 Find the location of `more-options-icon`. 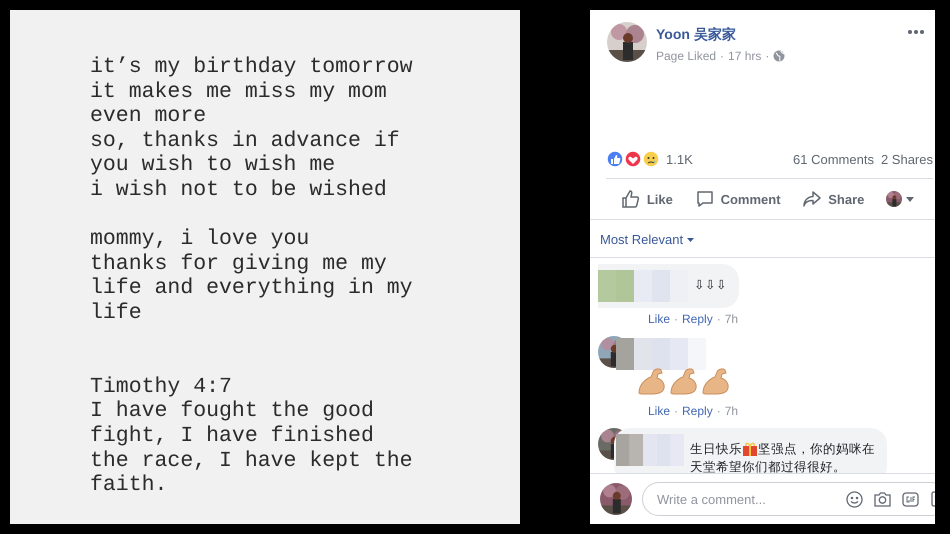

more-options-icon is located at coordinates (916, 32).